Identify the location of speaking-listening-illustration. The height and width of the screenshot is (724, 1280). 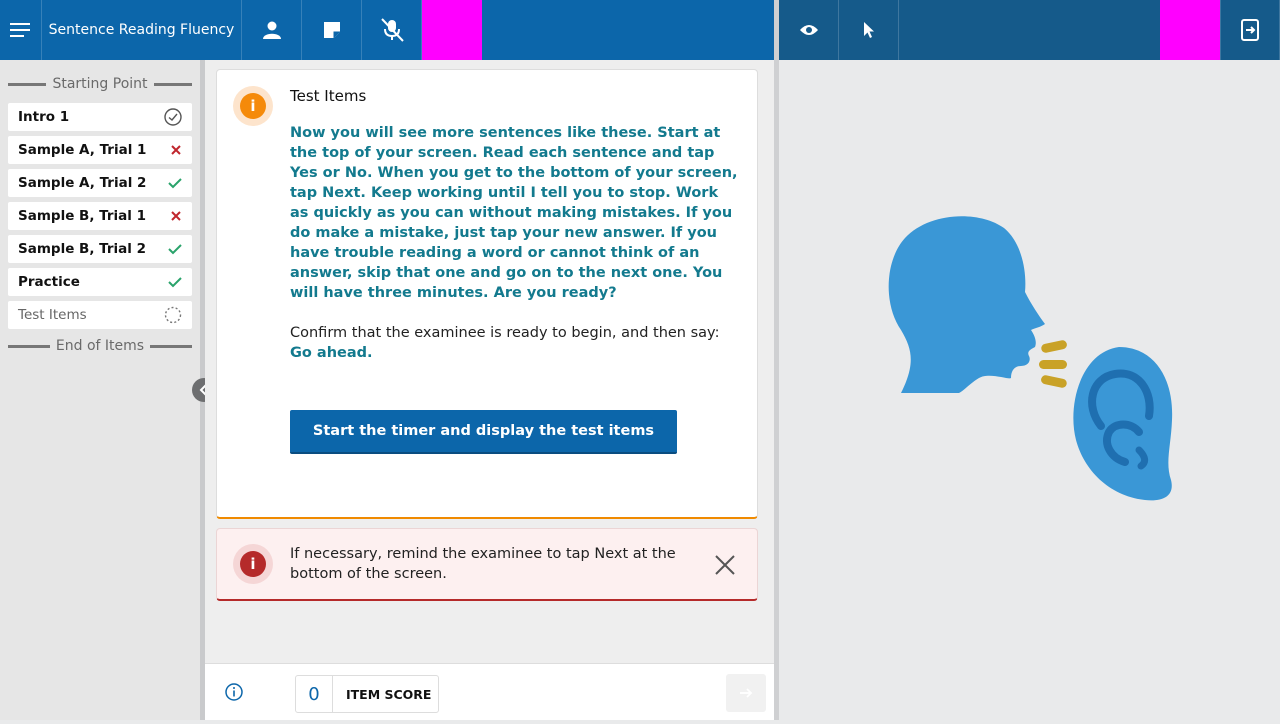
(1030, 358).